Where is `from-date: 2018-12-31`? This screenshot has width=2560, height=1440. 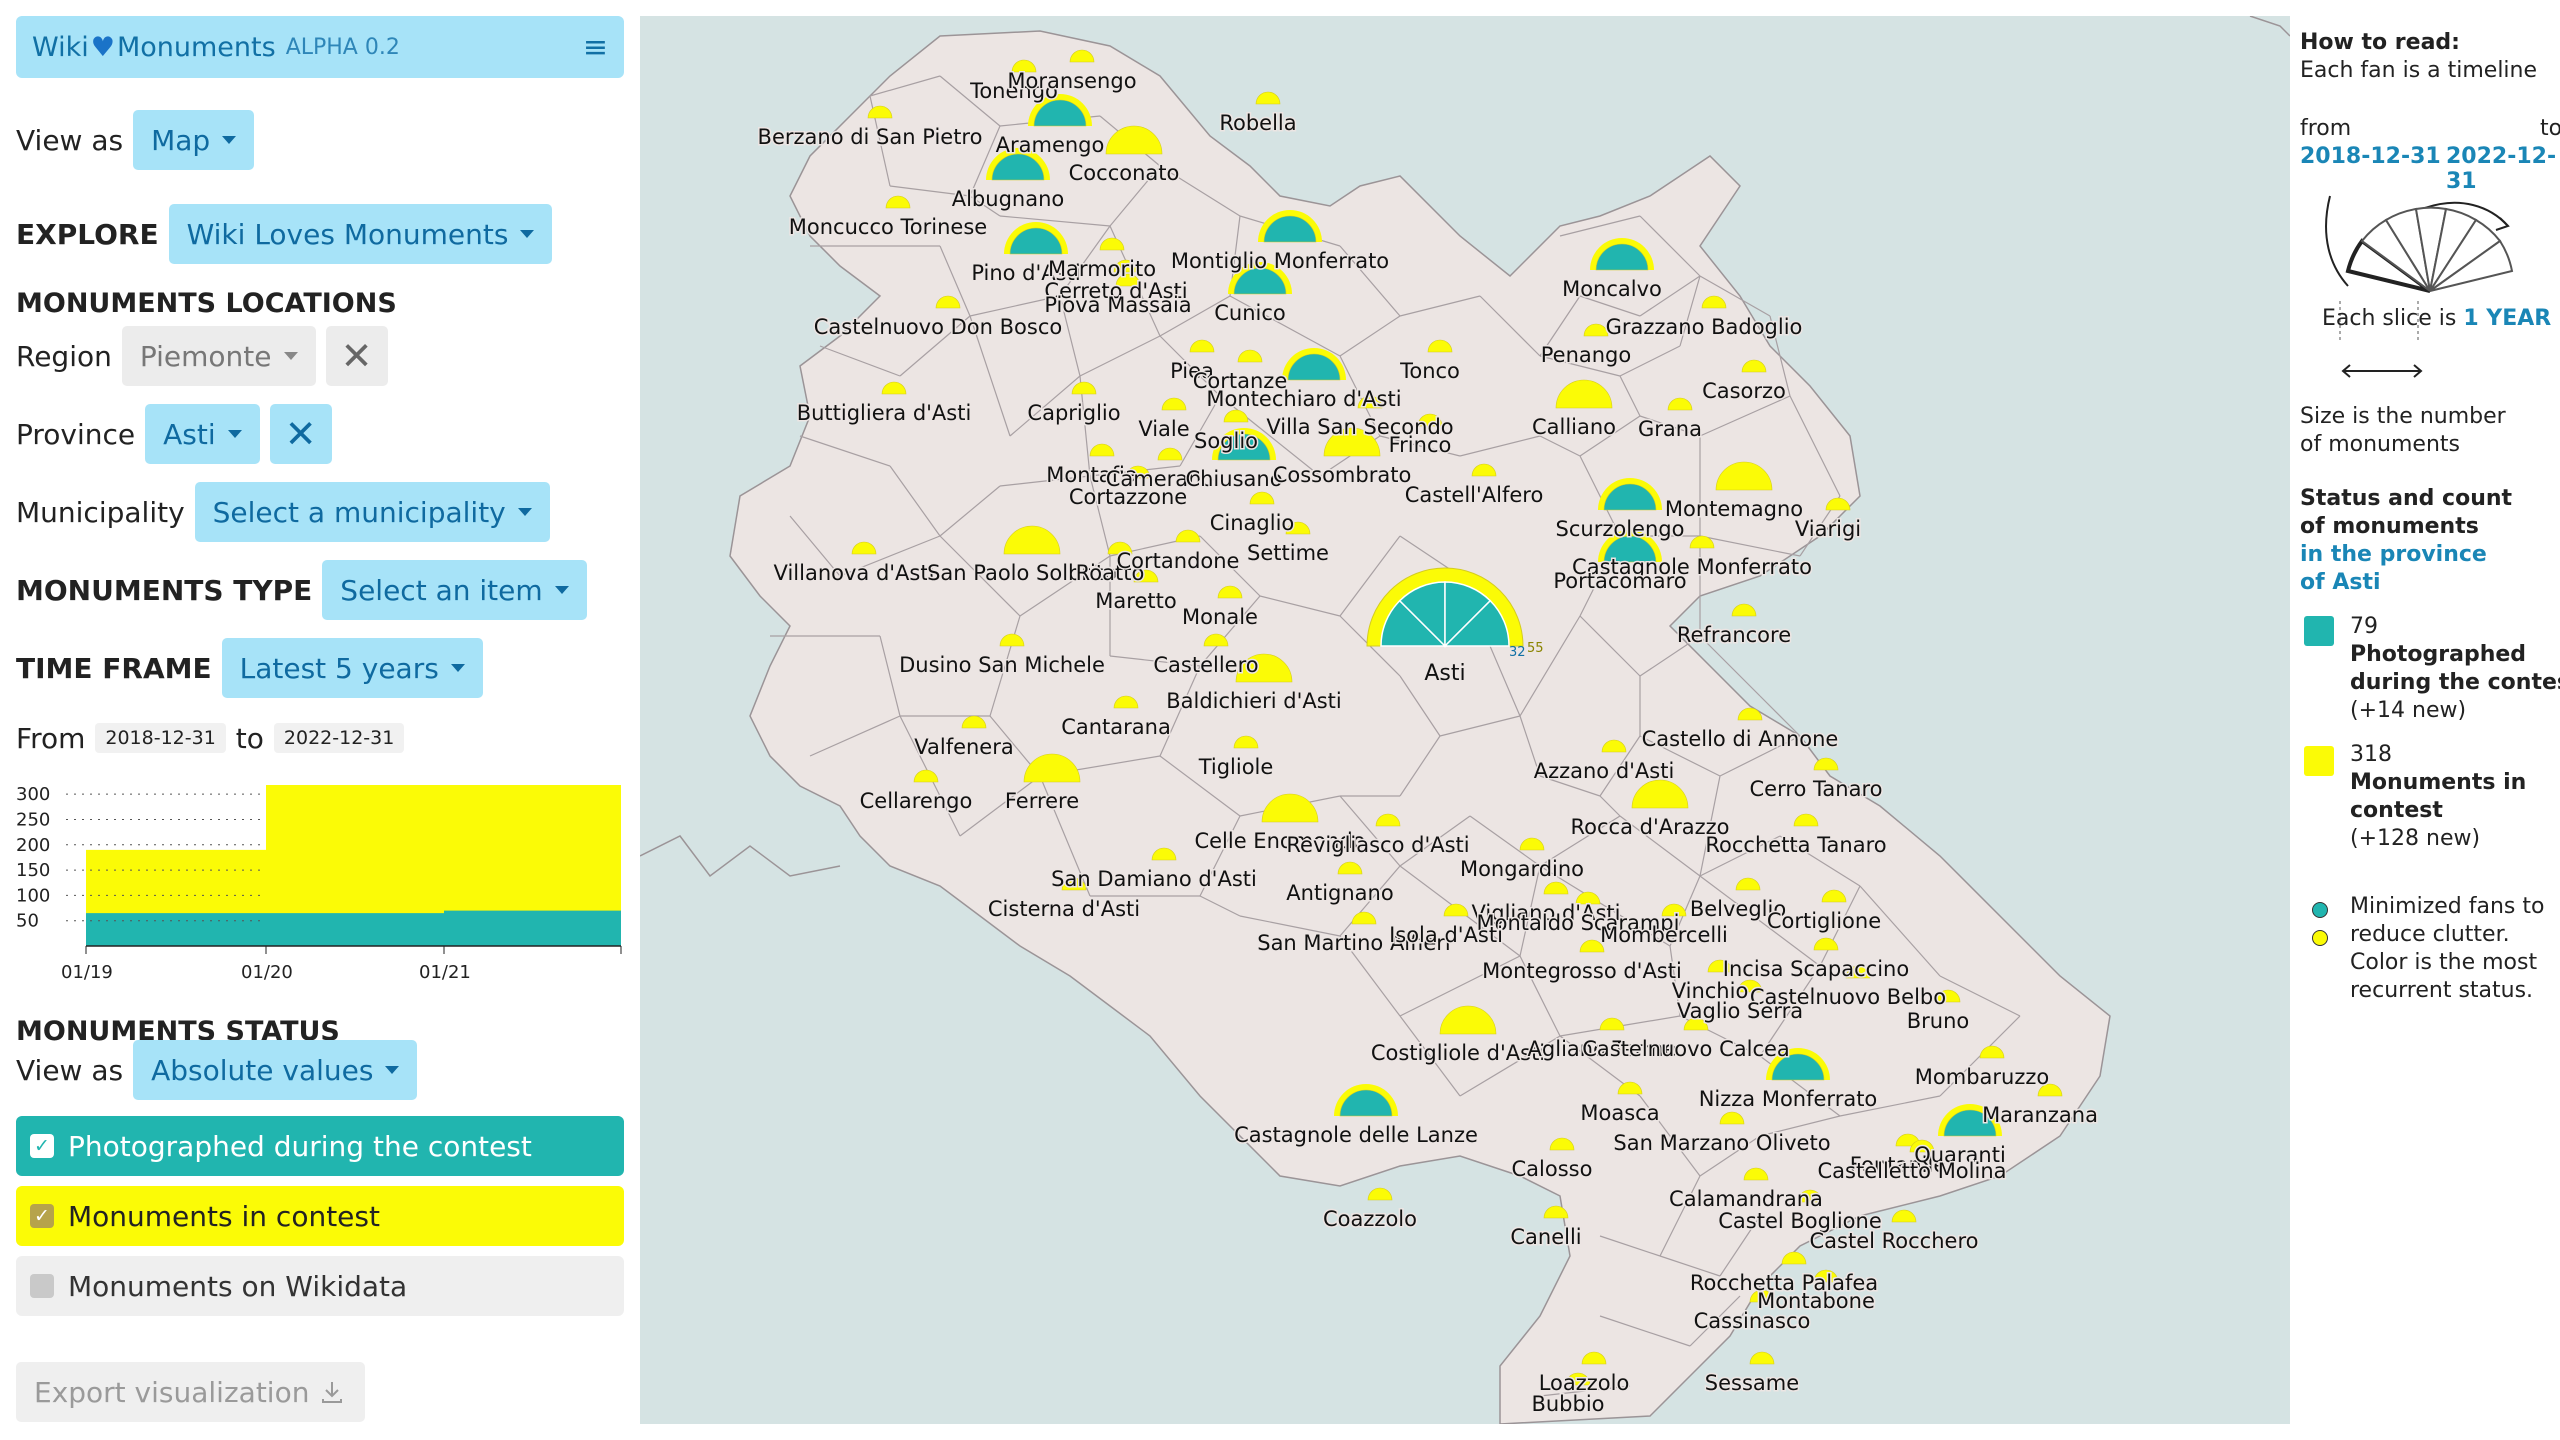 from-date: 2018-12-31 is located at coordinates (160, 738).